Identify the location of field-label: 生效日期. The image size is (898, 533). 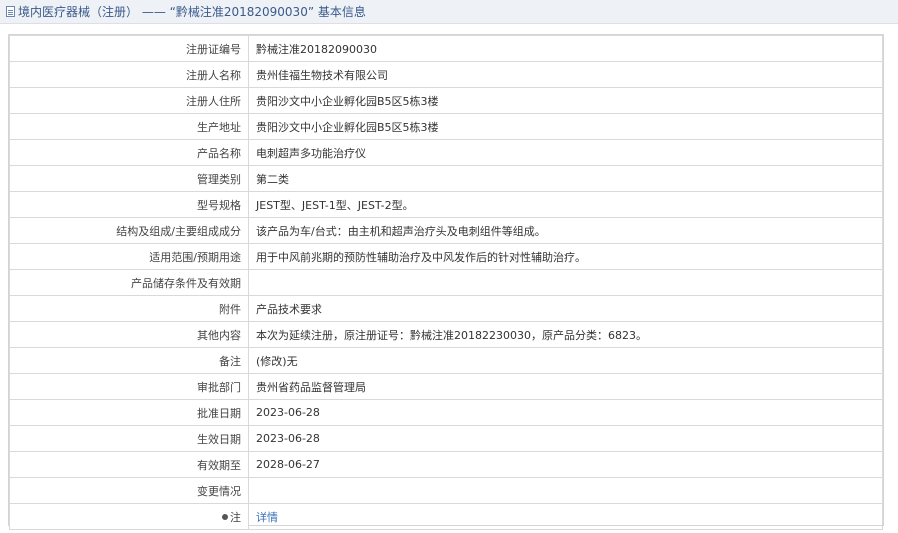
(129, 438).